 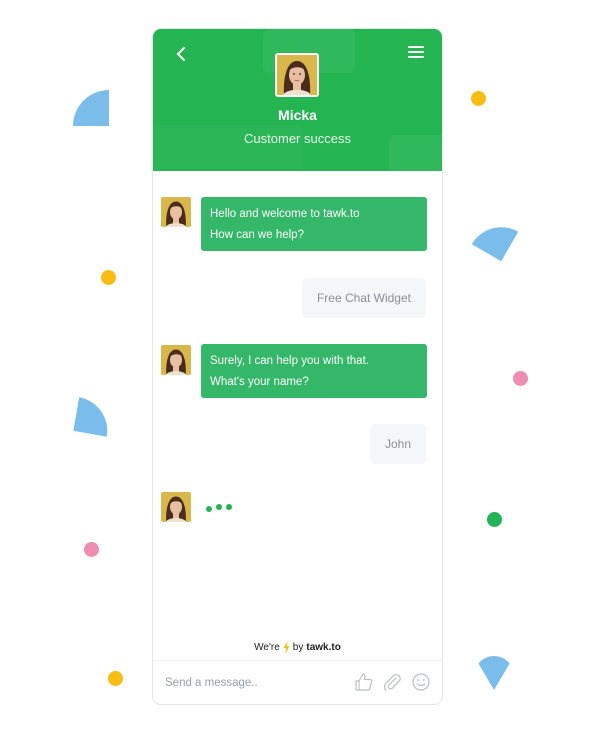 What do you see at coordinates (259, 382) in the screenshot?
I see `message-line: What's your name?` at bounding box center [259, 382].